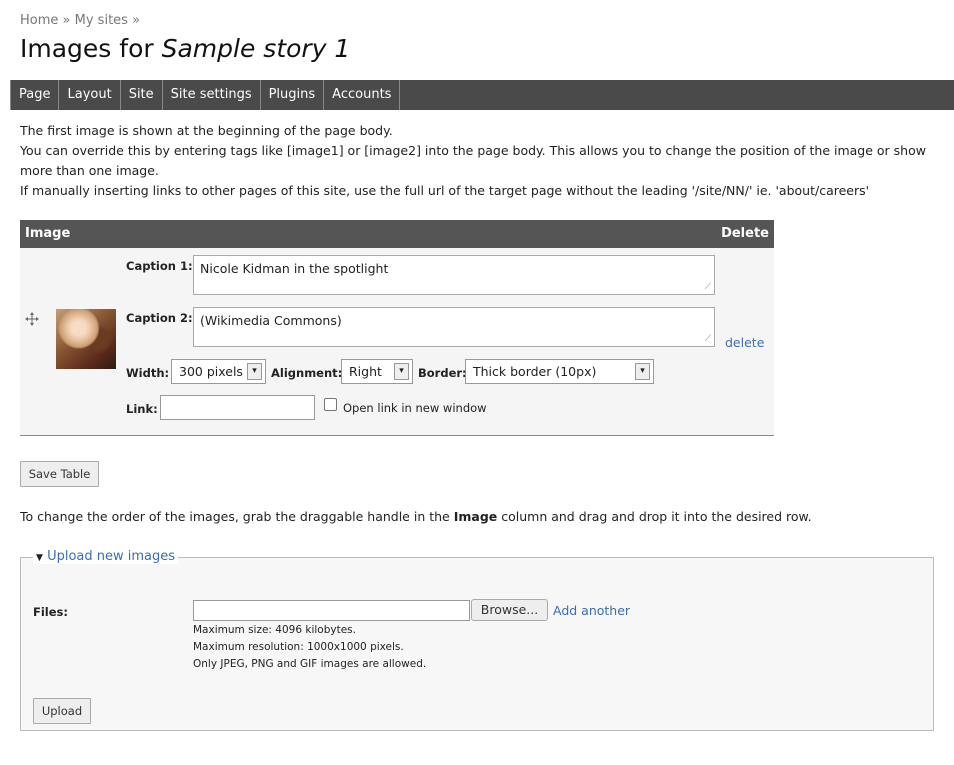 The height and width of the screenshot is (765, 954). What do you see at coordinates (745, 233) in the screenshot?
I see `column-header-delete: Delete` at bounding box center [745, 233].